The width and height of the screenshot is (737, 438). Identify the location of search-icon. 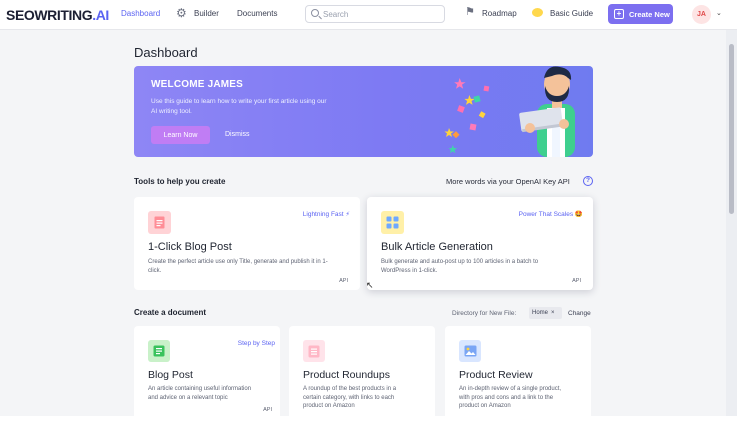
(315, 13).